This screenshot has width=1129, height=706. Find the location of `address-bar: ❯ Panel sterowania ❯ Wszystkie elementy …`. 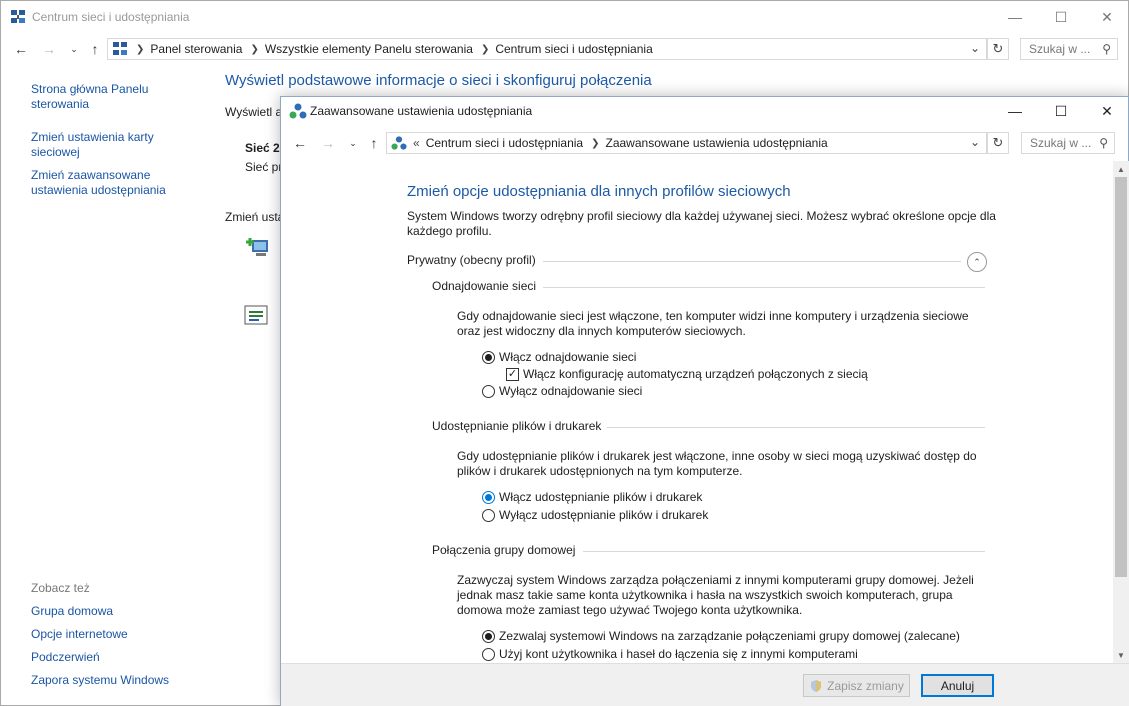

address-bar: ❯ Panel sterowania ❯ Wszystkie elementy … is located at coordinates (547, 49).